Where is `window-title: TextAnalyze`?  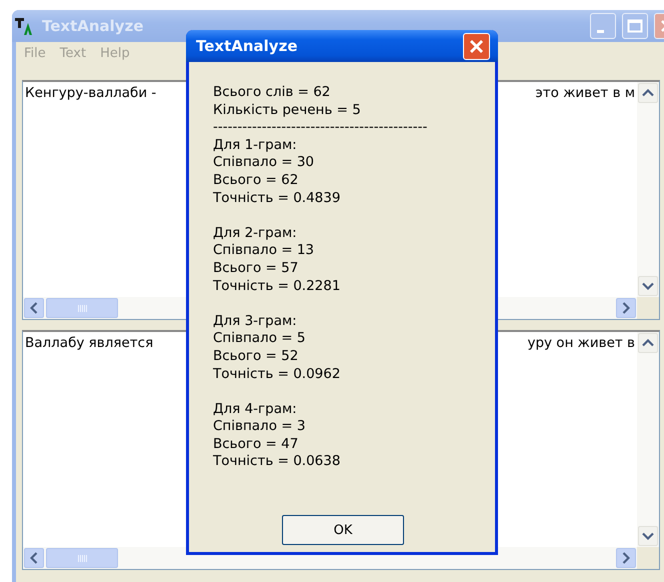 window-title: TextAnalyze is located at coordinates (93, 26).